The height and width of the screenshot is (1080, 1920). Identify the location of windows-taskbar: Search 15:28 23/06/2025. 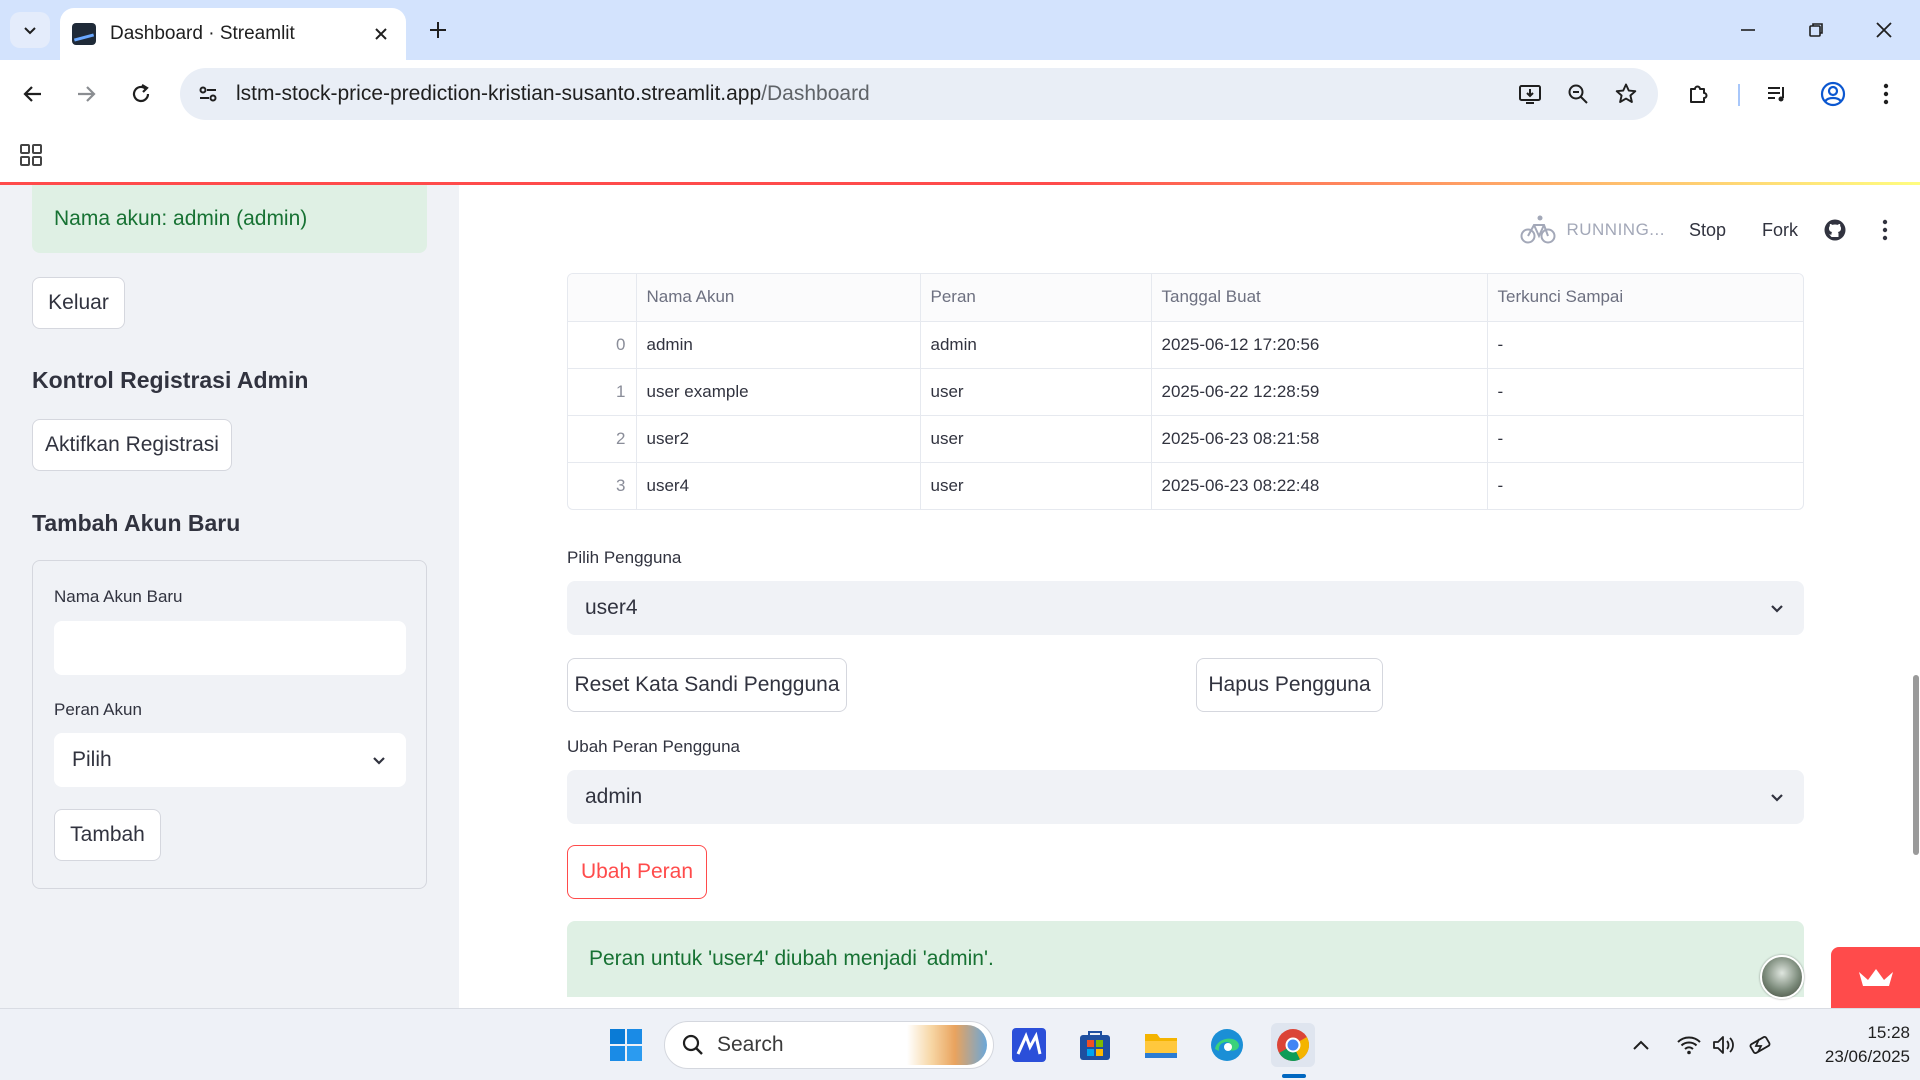
(960, 1044).